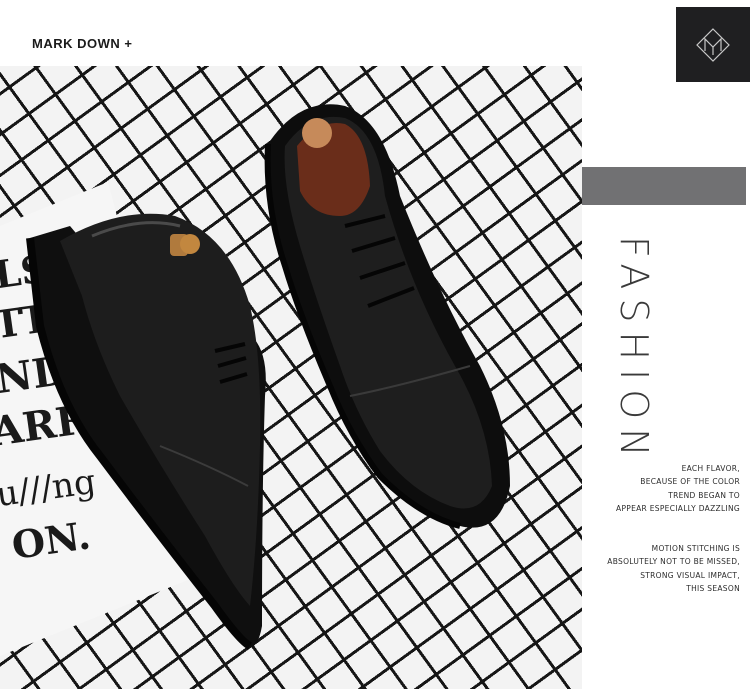  What do you see at coordinates (690, 575) in the screenshot?
I see `description-line: STRONG VISUAL IMPACT,` at bounding box center [690, 575].